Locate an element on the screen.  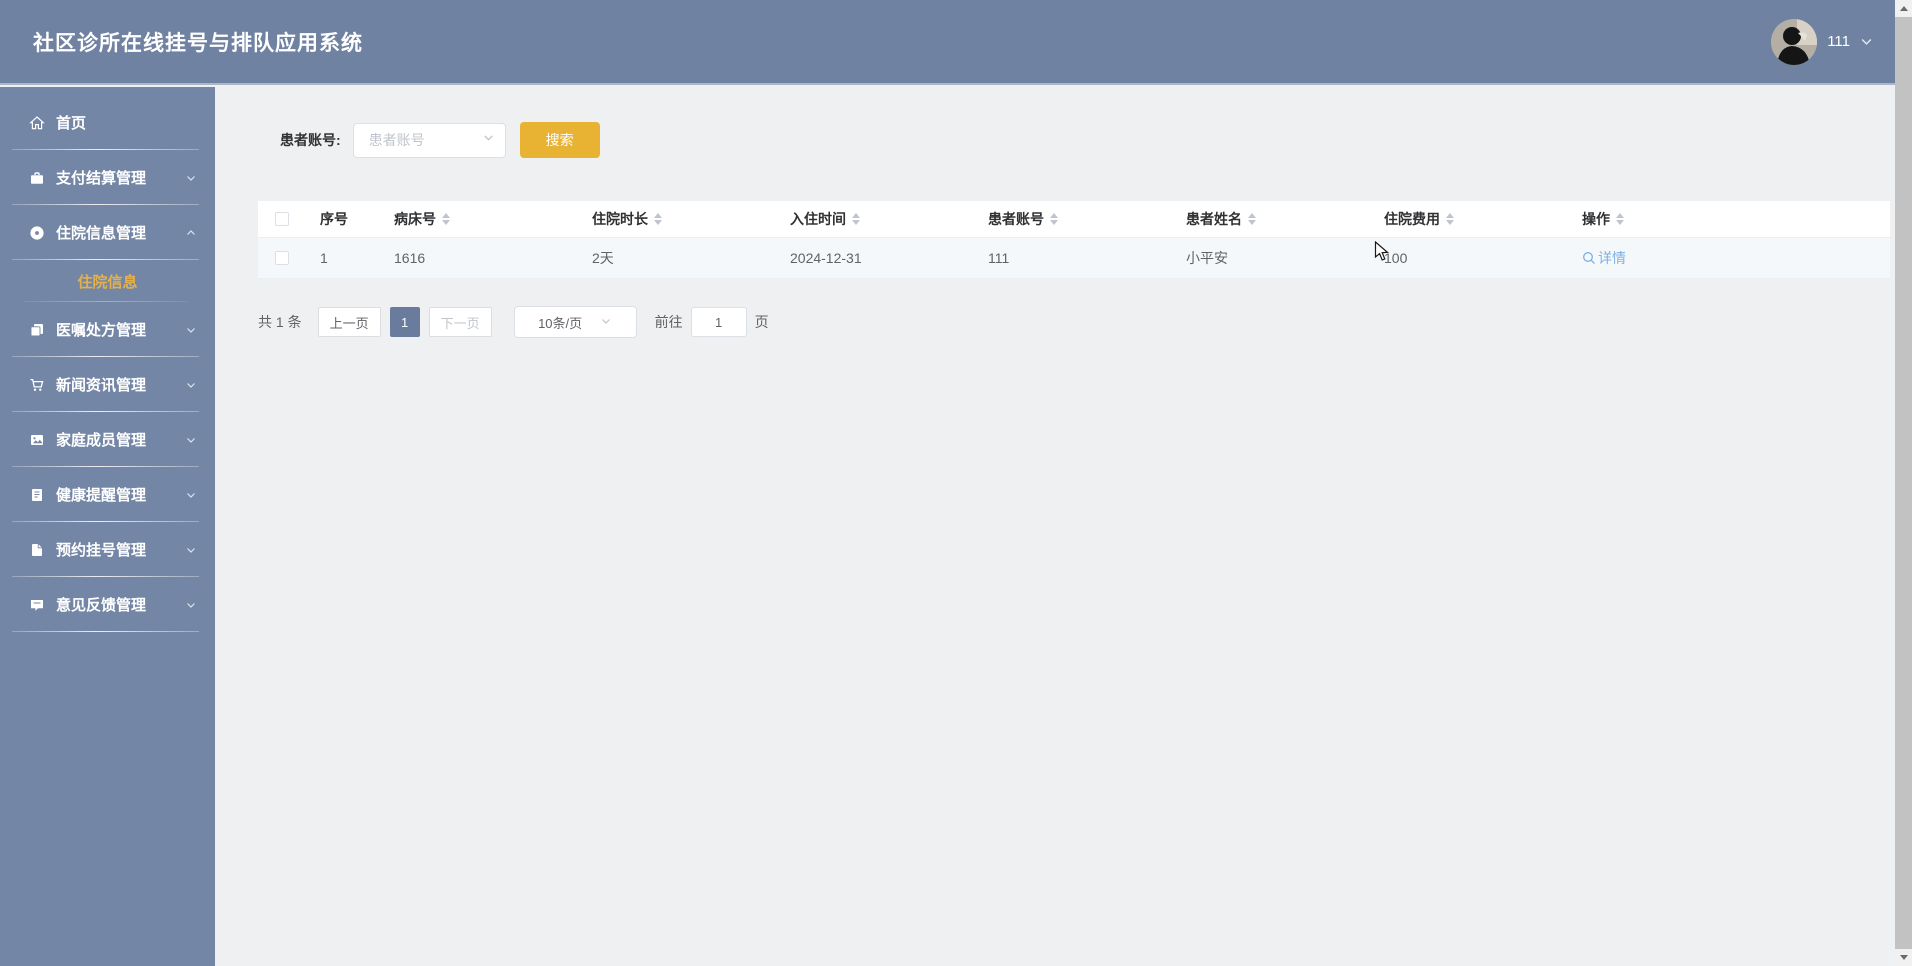
sidebar-item-label: 支付结算管理 is located at coordinates (101, 178).